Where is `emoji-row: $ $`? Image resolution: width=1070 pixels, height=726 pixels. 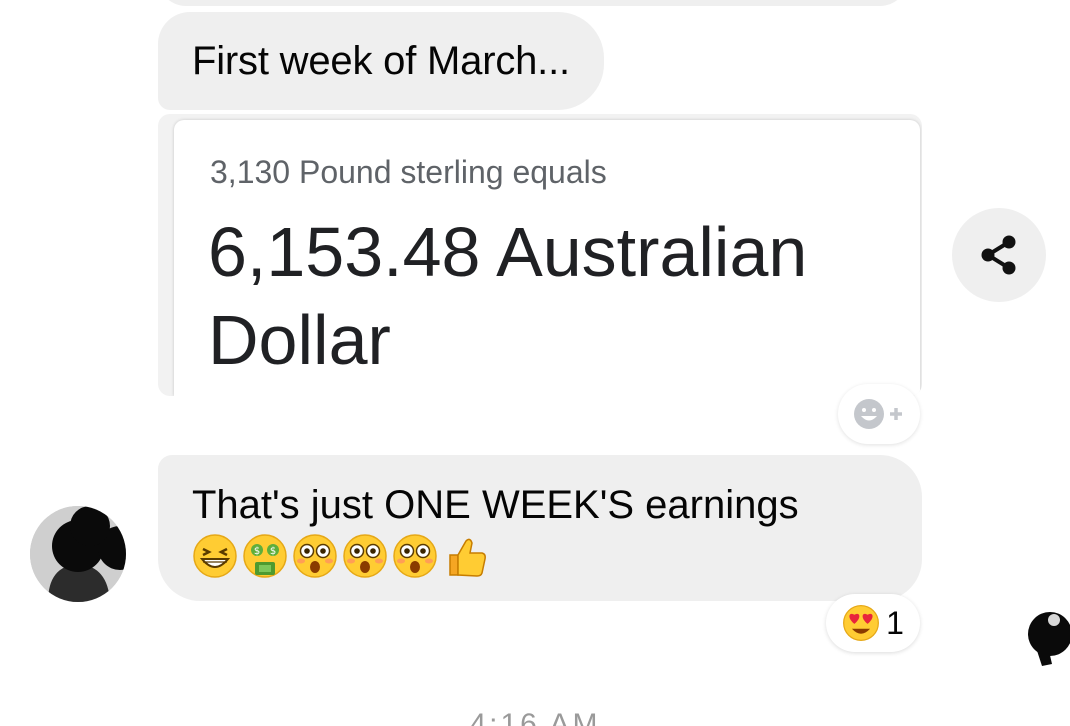
emoji-row: $ $ is located at coordinates (540, 556).